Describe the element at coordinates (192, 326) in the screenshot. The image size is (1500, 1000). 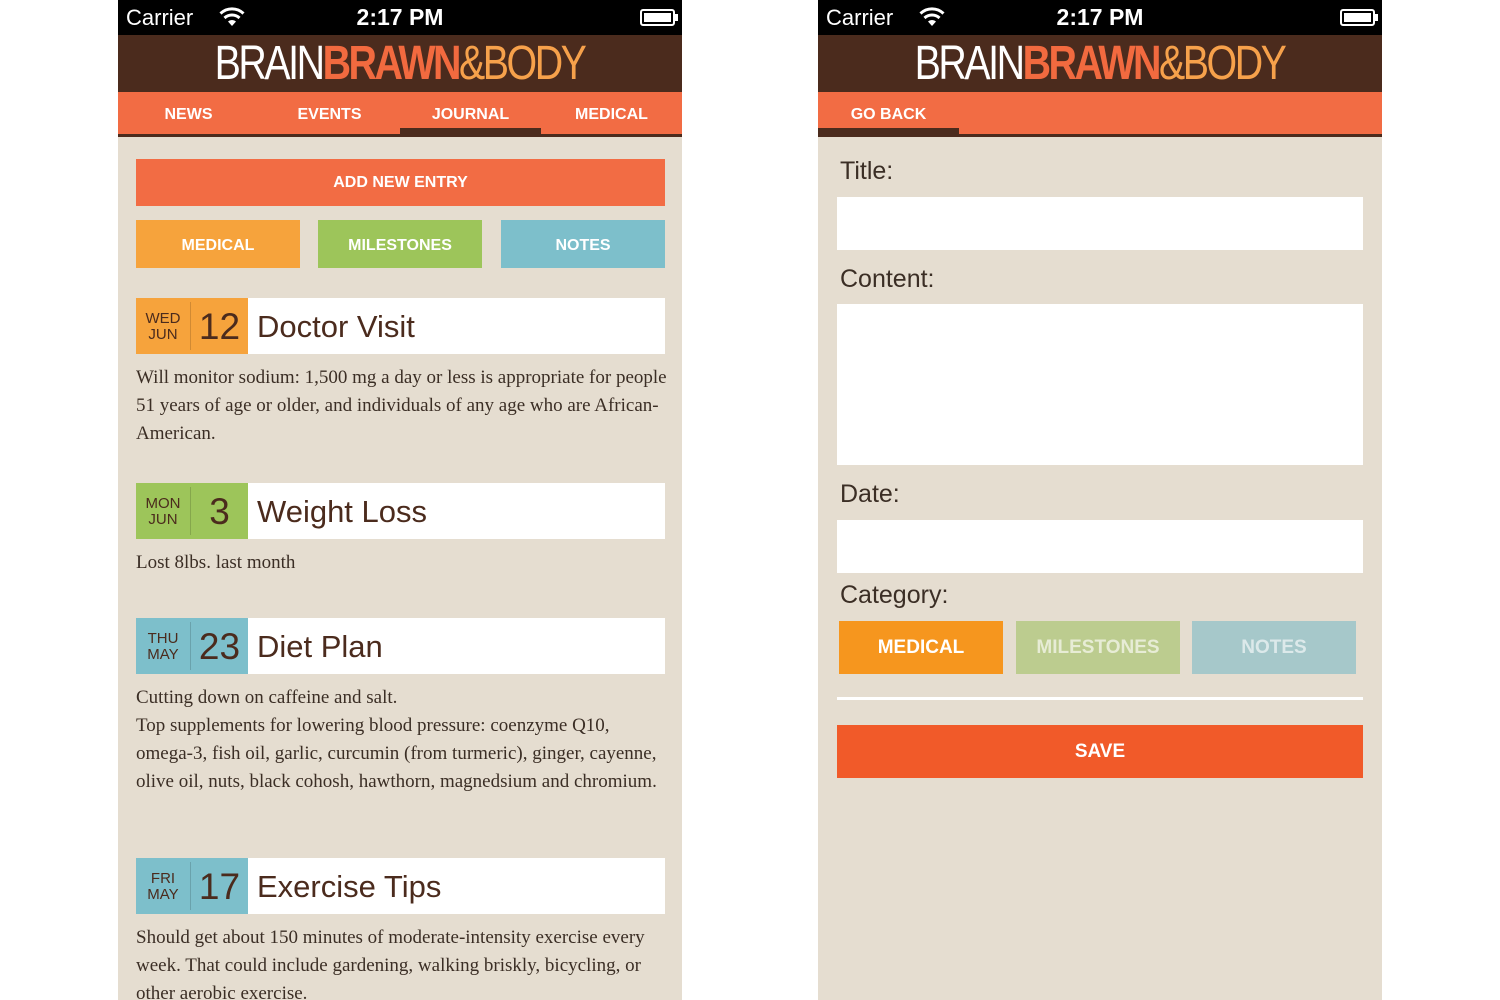
I see `date-badge: WED JUN 12` at that location.